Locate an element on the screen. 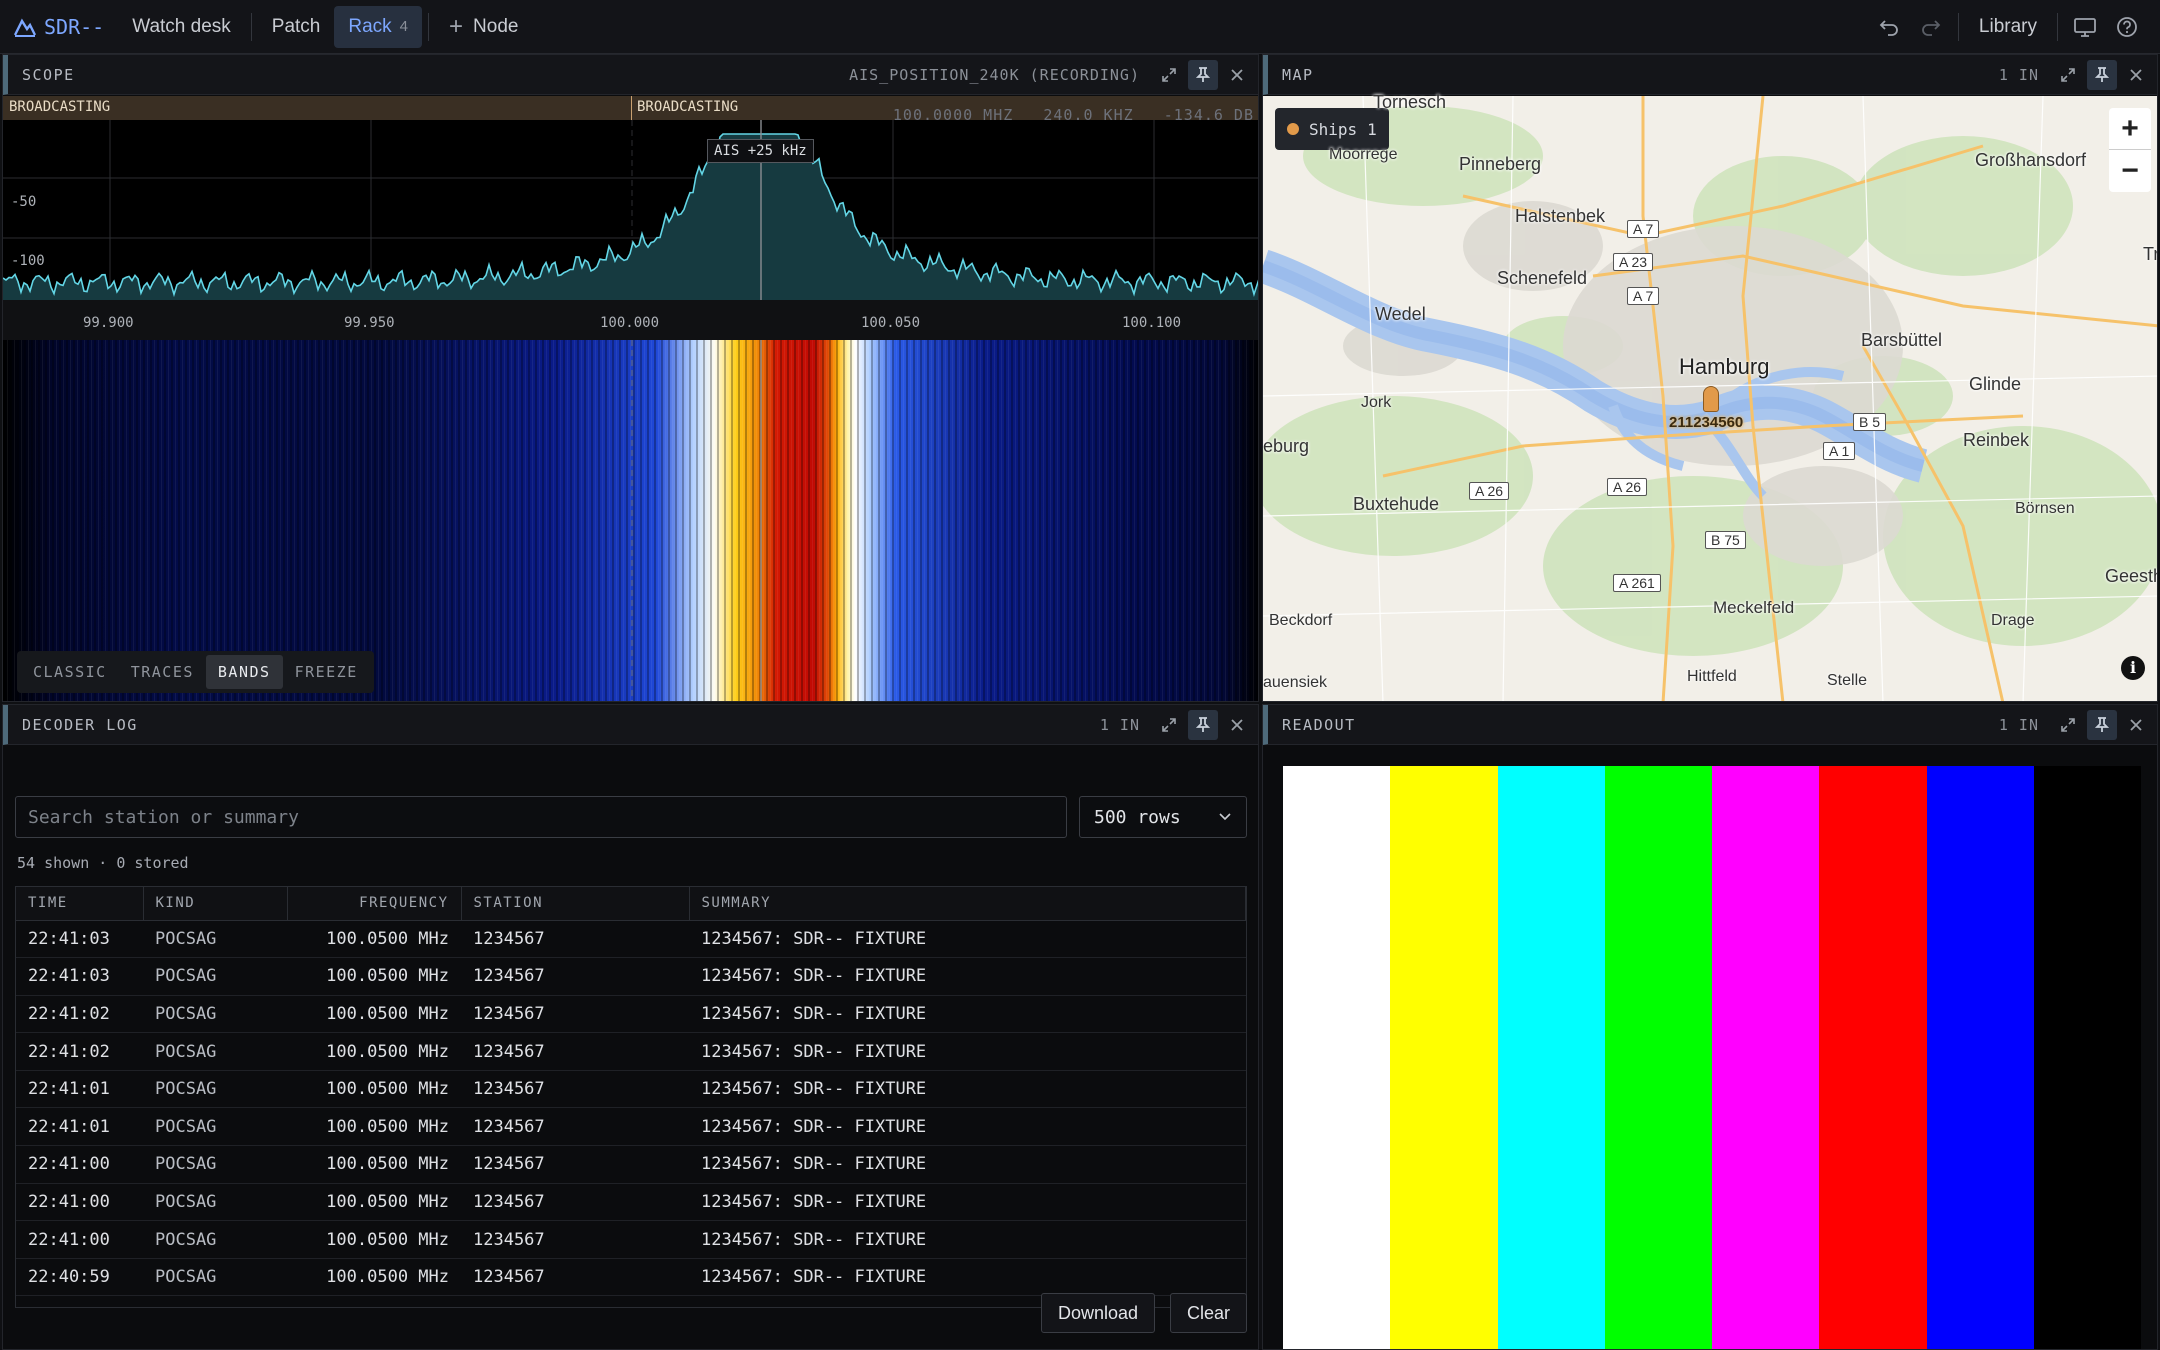 The image size is (2160, 1350). vessel-label: 211234560 is located at coordinates (1706, 422).